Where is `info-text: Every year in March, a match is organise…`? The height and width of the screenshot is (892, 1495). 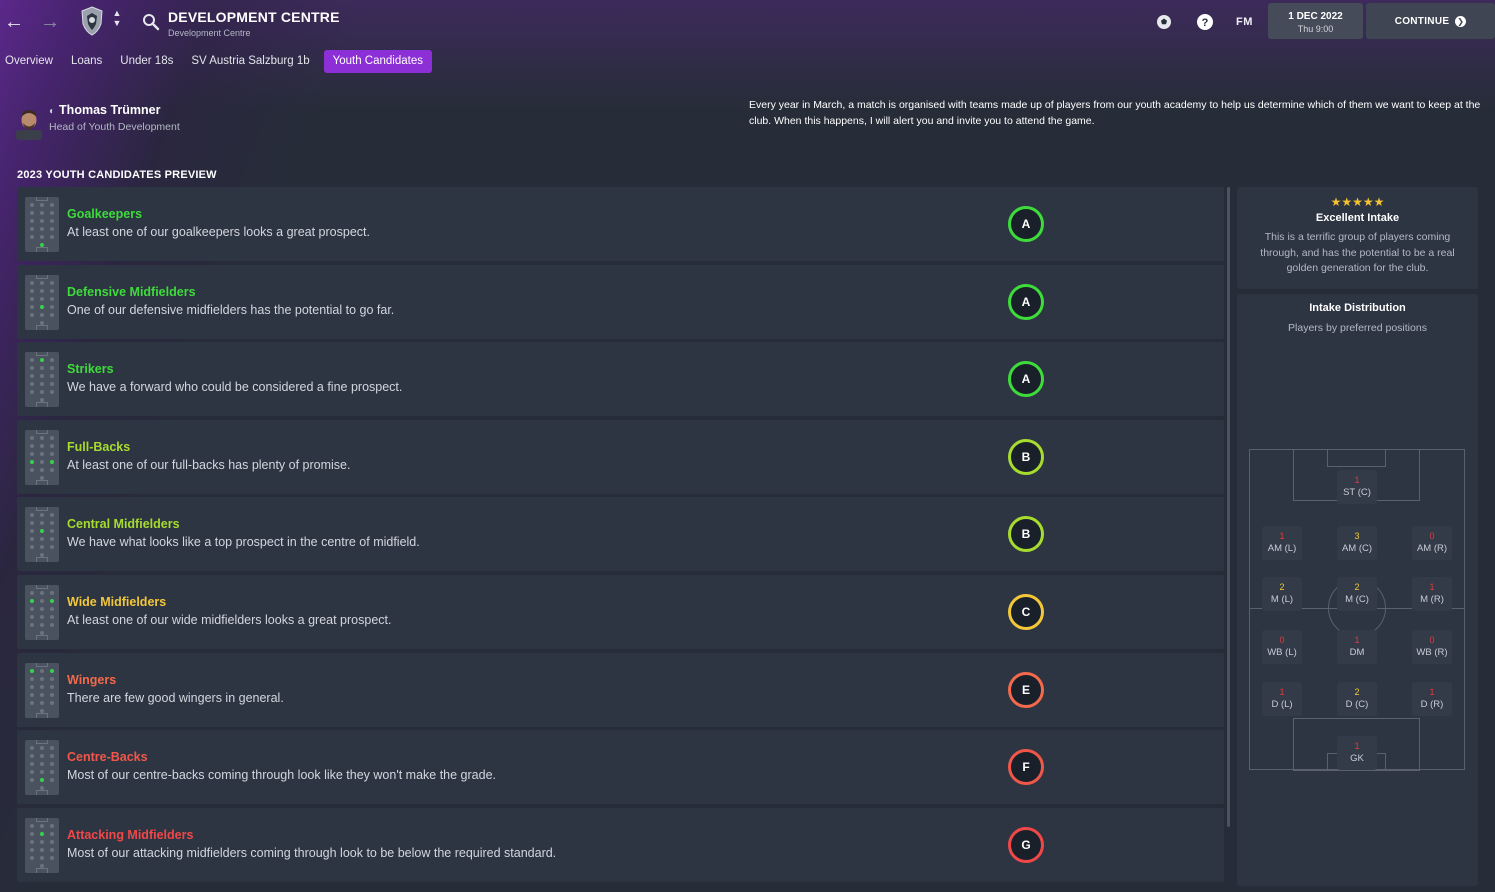
info-text: Every year in March, a match is organise… is located at coordinates (1115, 113).